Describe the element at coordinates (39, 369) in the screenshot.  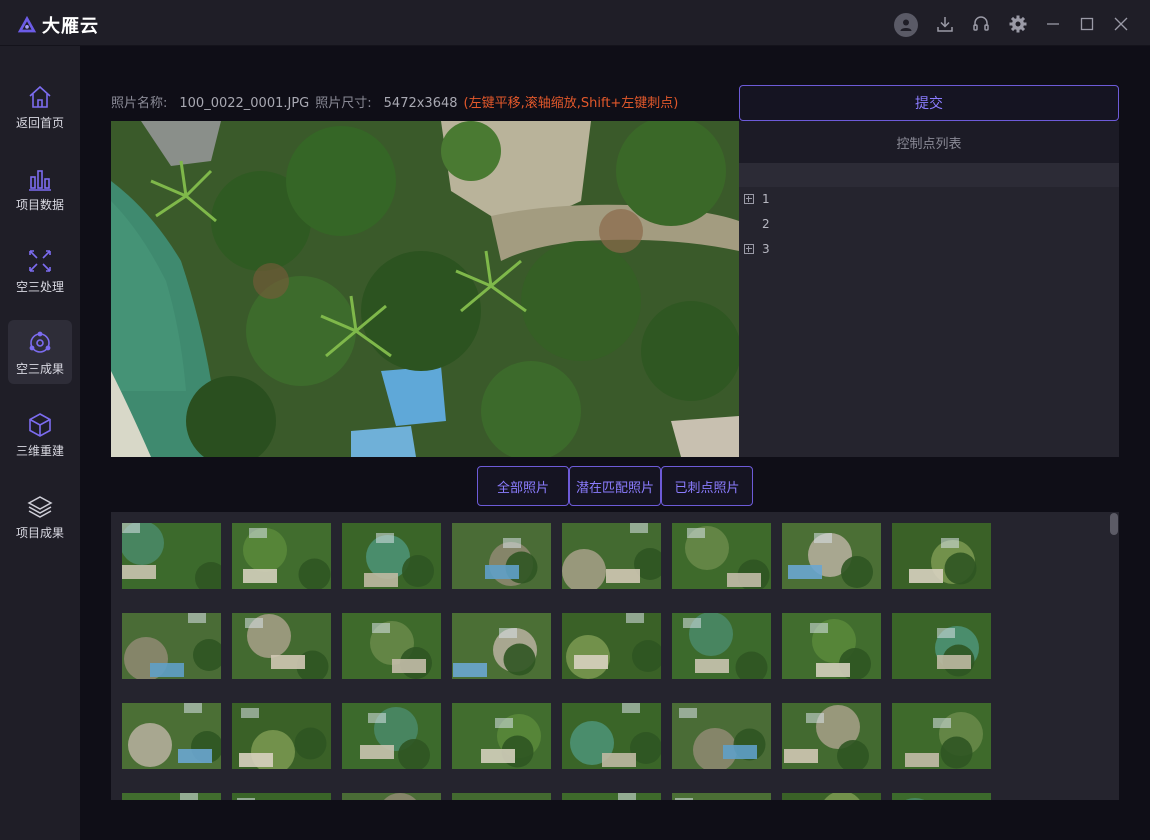
I see `sidebar-item-label: 空三成果` at that location.